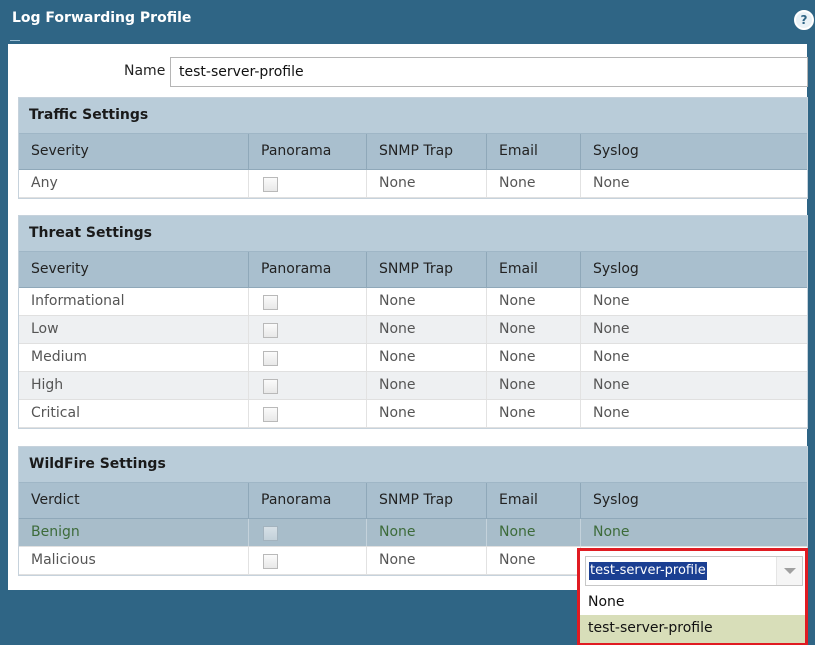  Describe the element at coordinates (134, 560) in the screenshot. I see `verdict-cell: Malicious` at that location.